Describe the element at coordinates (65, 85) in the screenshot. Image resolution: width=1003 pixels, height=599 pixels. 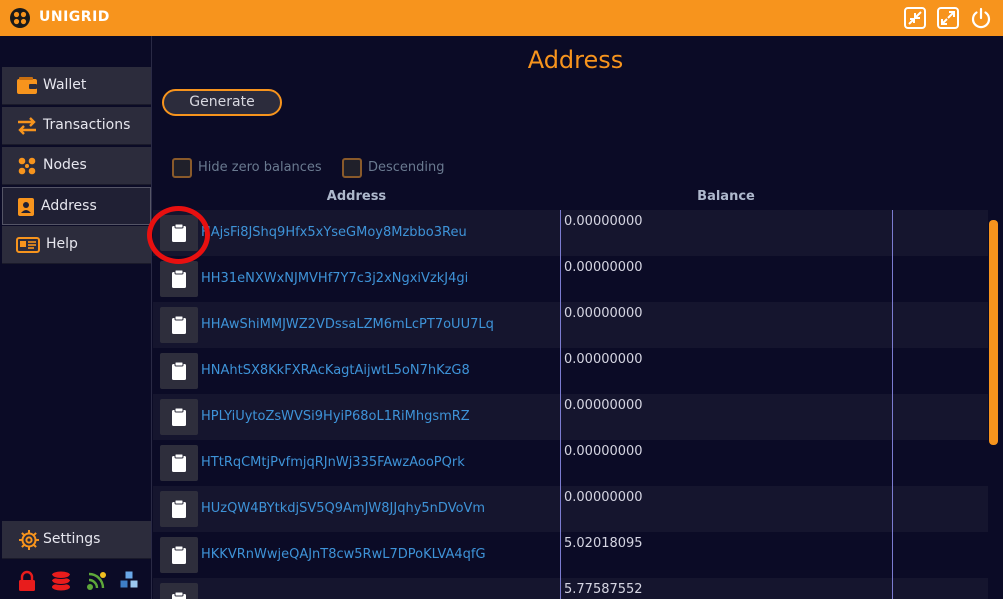
I see `sidebar-item-label: Wallet` at that location.